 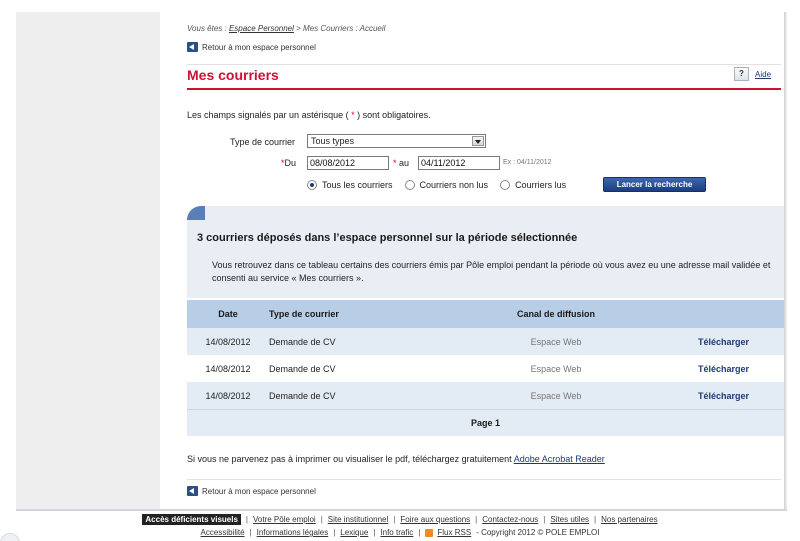 What do you see at coordinates (485, 422) in the screenshot?
I see `pagination: Page 1` at bounding box center [485, 422].